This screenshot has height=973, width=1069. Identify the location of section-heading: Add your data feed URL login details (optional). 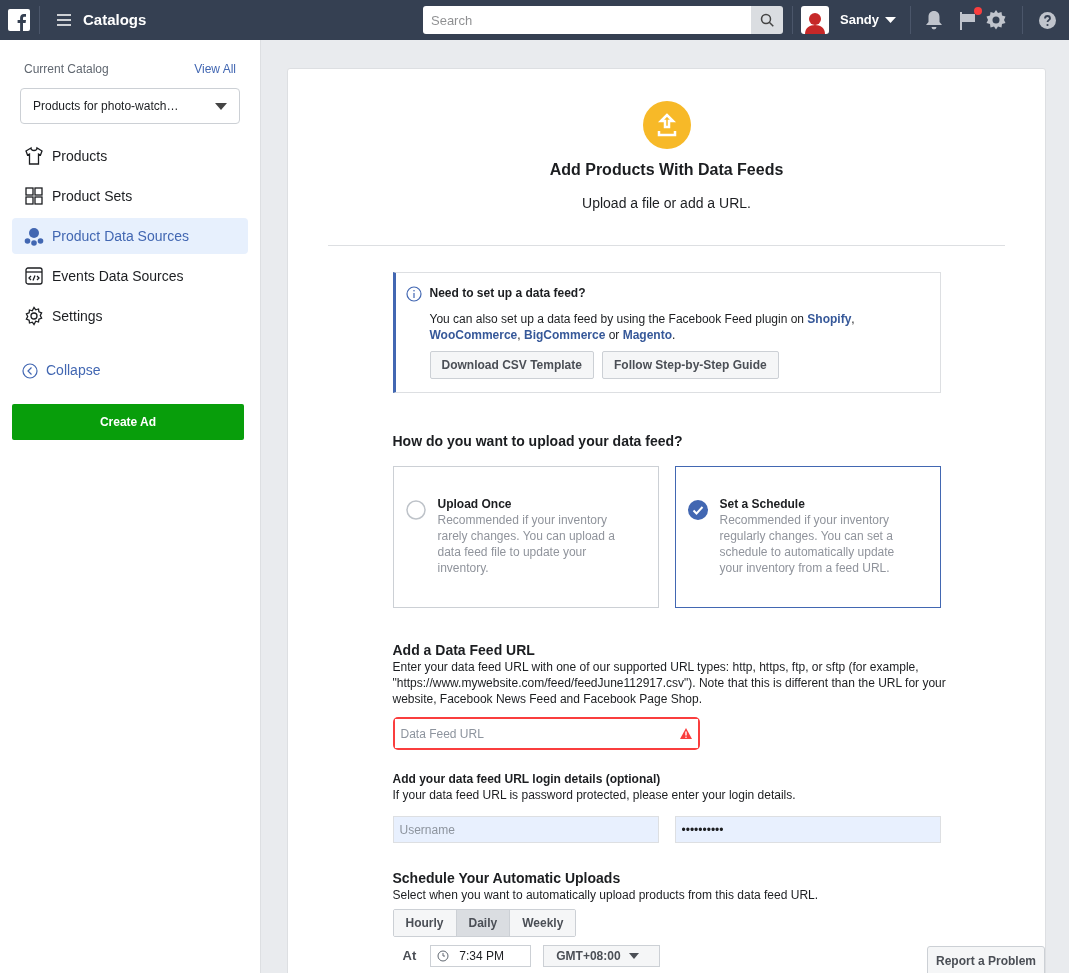
(527, 779).